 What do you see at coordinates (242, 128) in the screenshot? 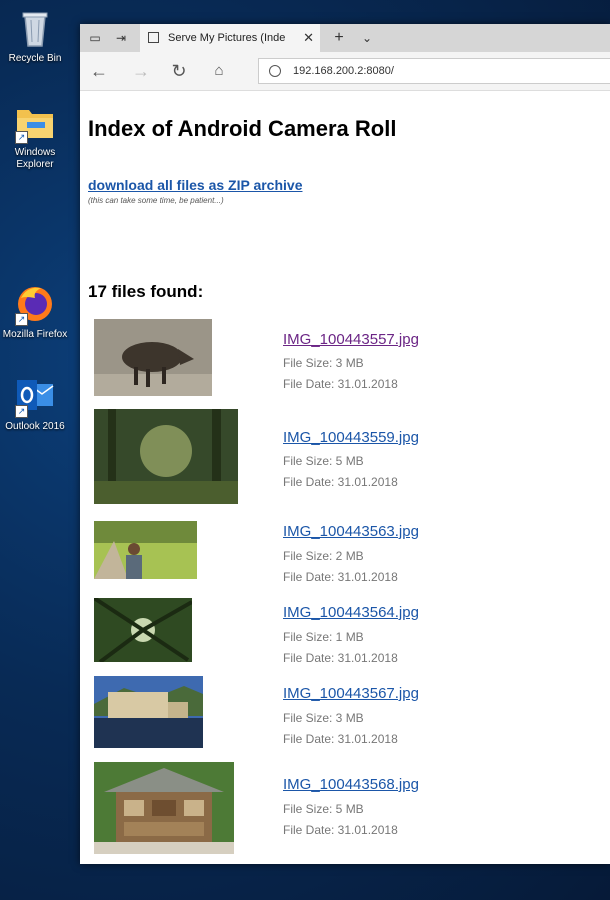
I see `page-title: Index of Android Camera Roll` at bounding box center [242, 128].